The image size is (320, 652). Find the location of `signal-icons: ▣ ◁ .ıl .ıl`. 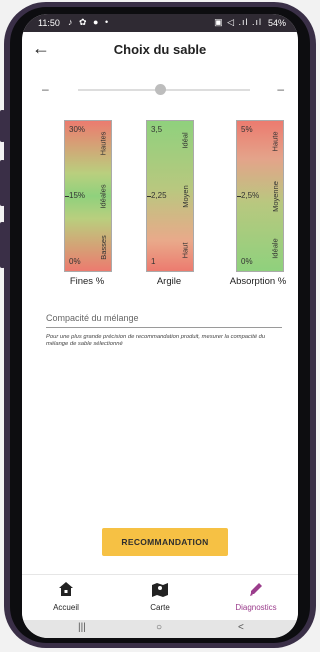

signal-icons: ▣ ◁ .ıl .ıl is located at coordinates (238, 22).